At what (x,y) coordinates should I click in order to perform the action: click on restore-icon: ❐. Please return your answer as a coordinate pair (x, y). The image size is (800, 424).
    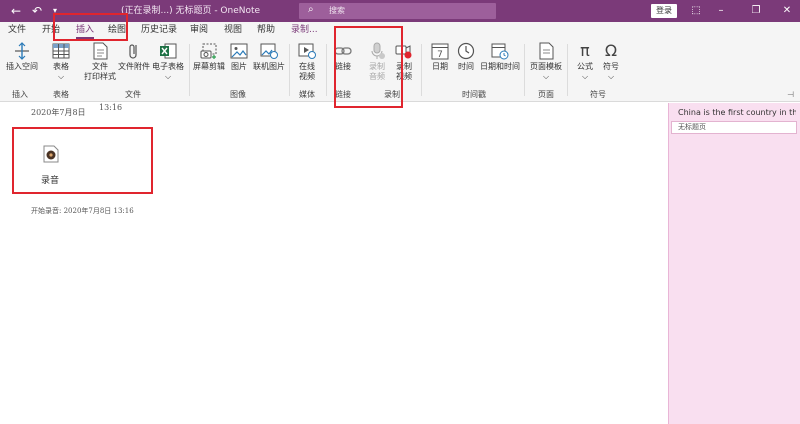
    Looking at the image, I should click on (756, 11).